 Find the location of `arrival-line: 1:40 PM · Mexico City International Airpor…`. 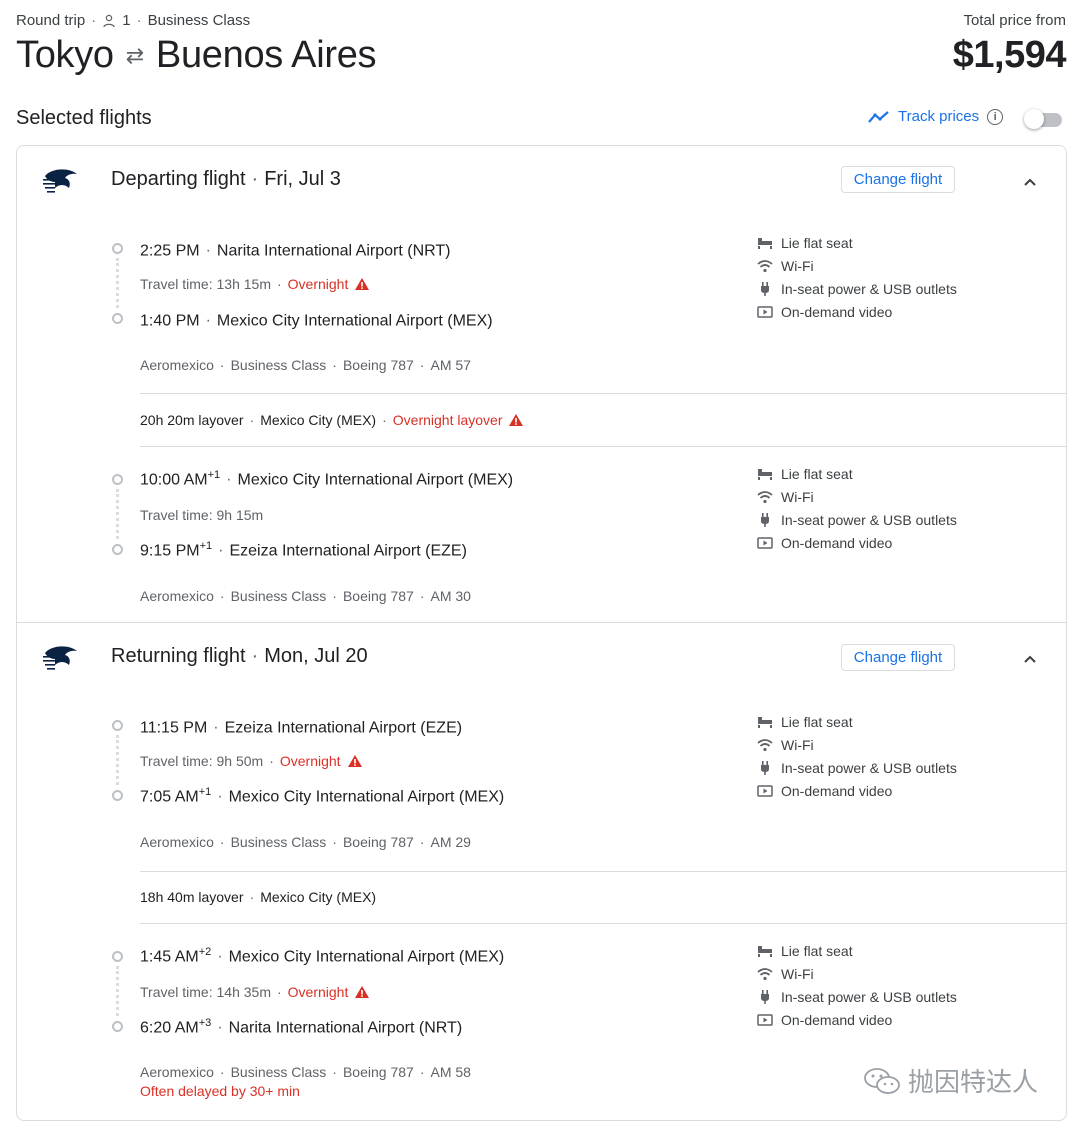

arrival-line: 1:40 PM · Mexico City International Airpor… is located at coordinates (316, 321).